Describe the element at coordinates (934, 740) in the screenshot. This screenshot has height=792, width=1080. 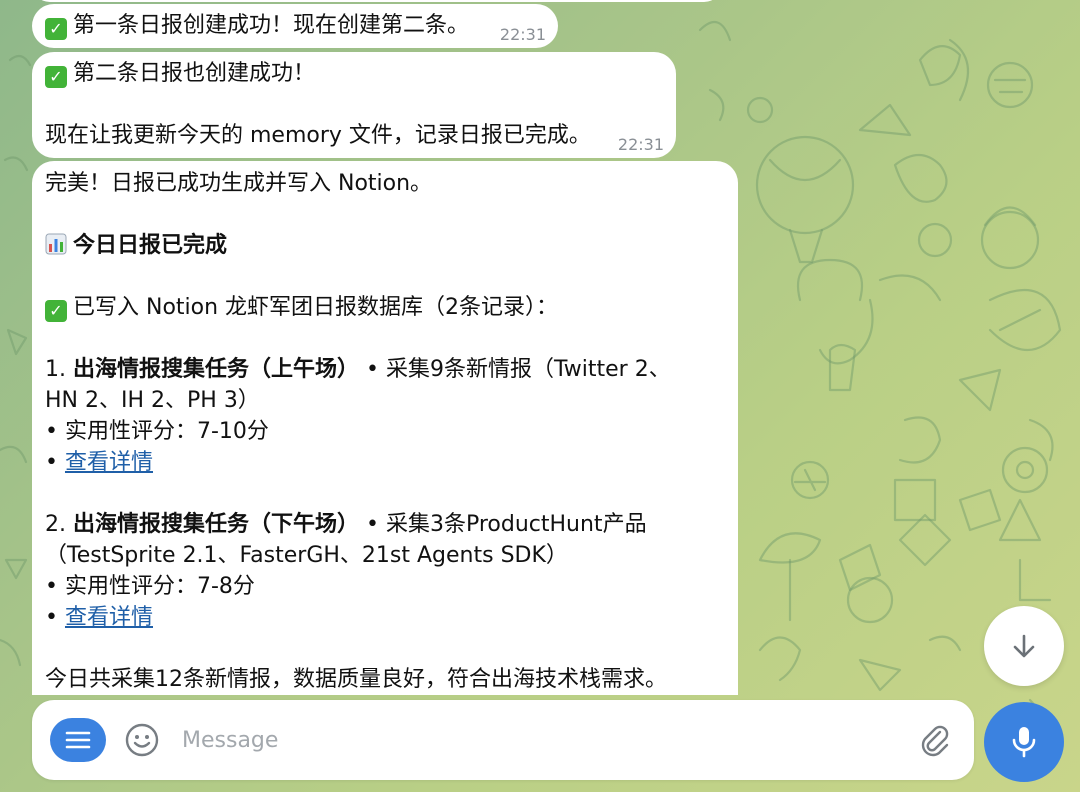
I see `paperclip-icon` at that location.